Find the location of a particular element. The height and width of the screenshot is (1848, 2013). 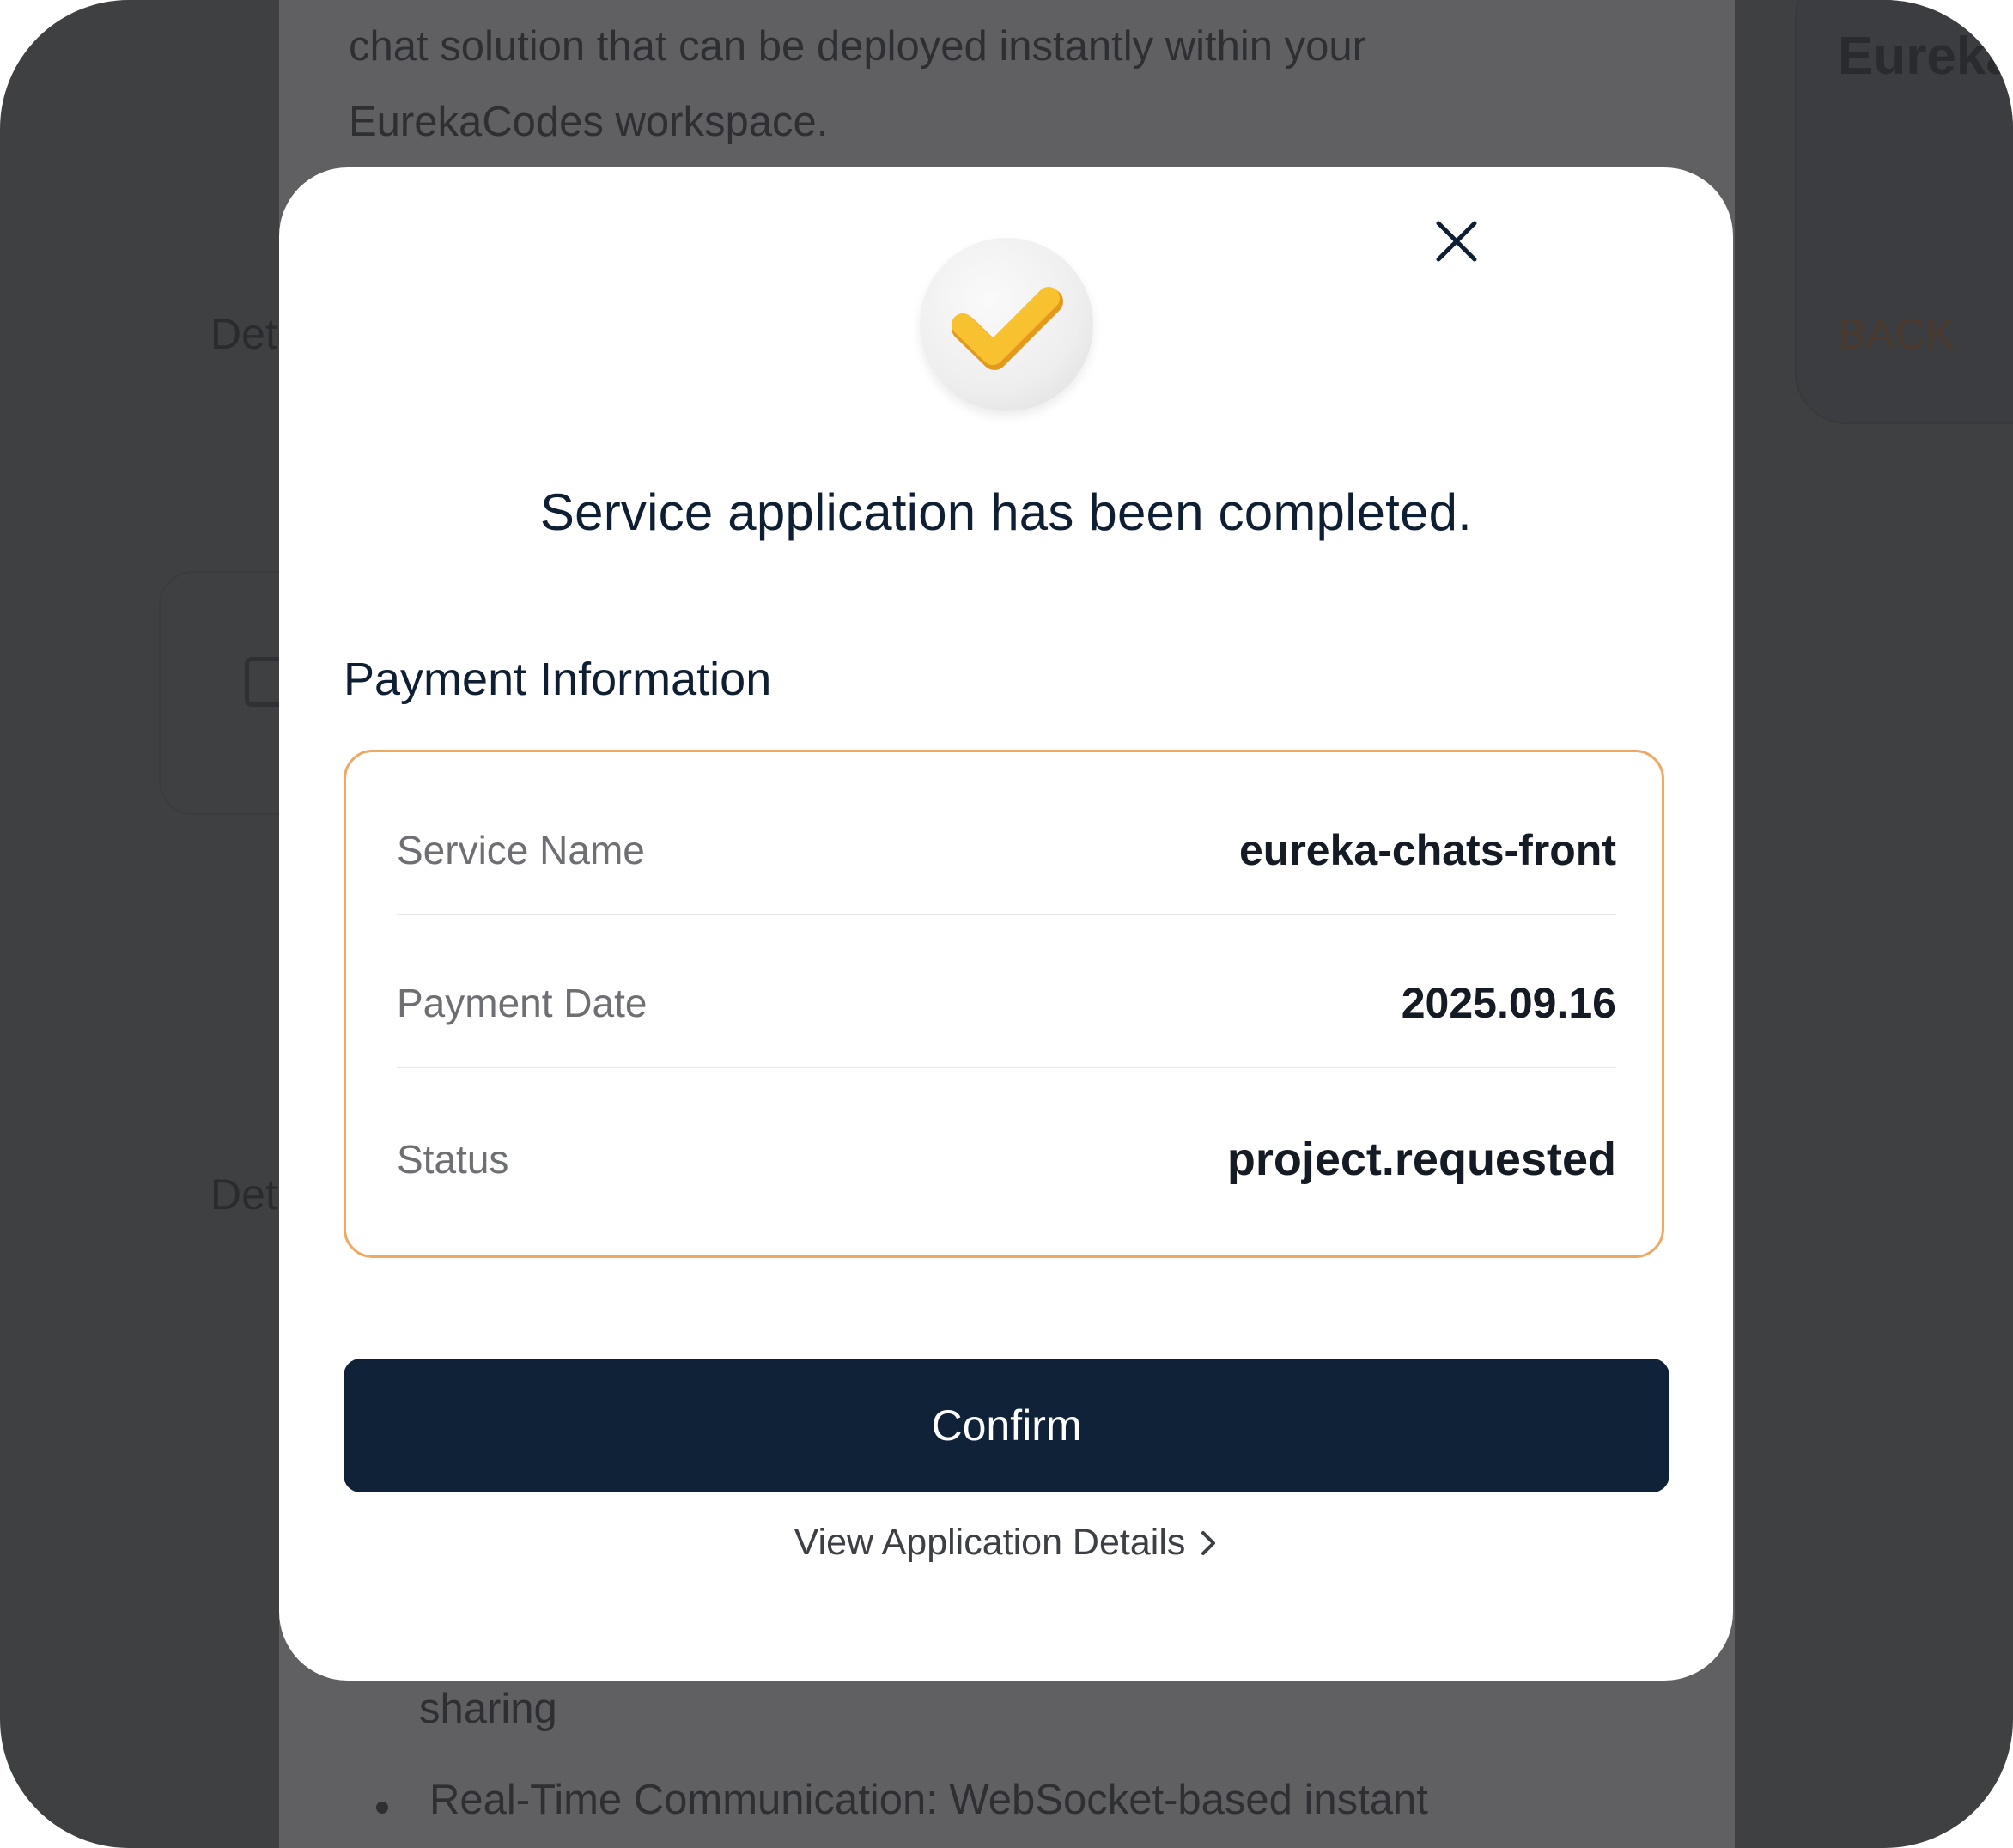

success-badge is located at coordinates (1006, 324).